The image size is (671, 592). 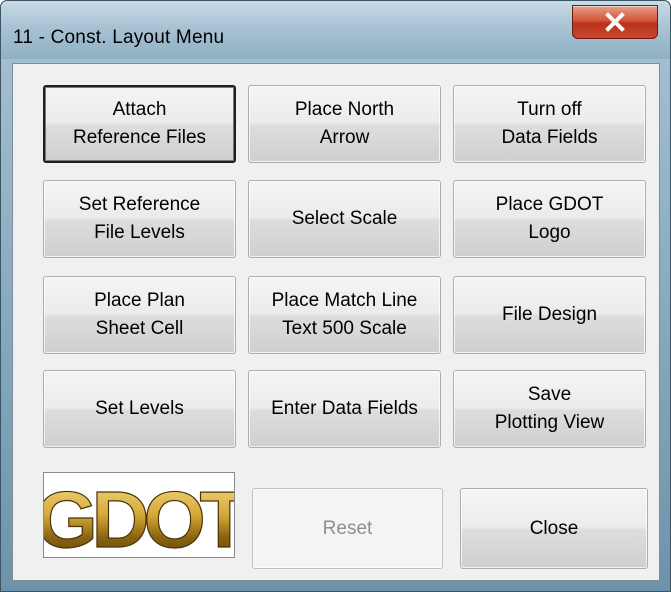 What do you see at coordinates (344, 219) in the screenshot?
I see `select-scale-button: Select Scale` at bounding box center [344, 219].